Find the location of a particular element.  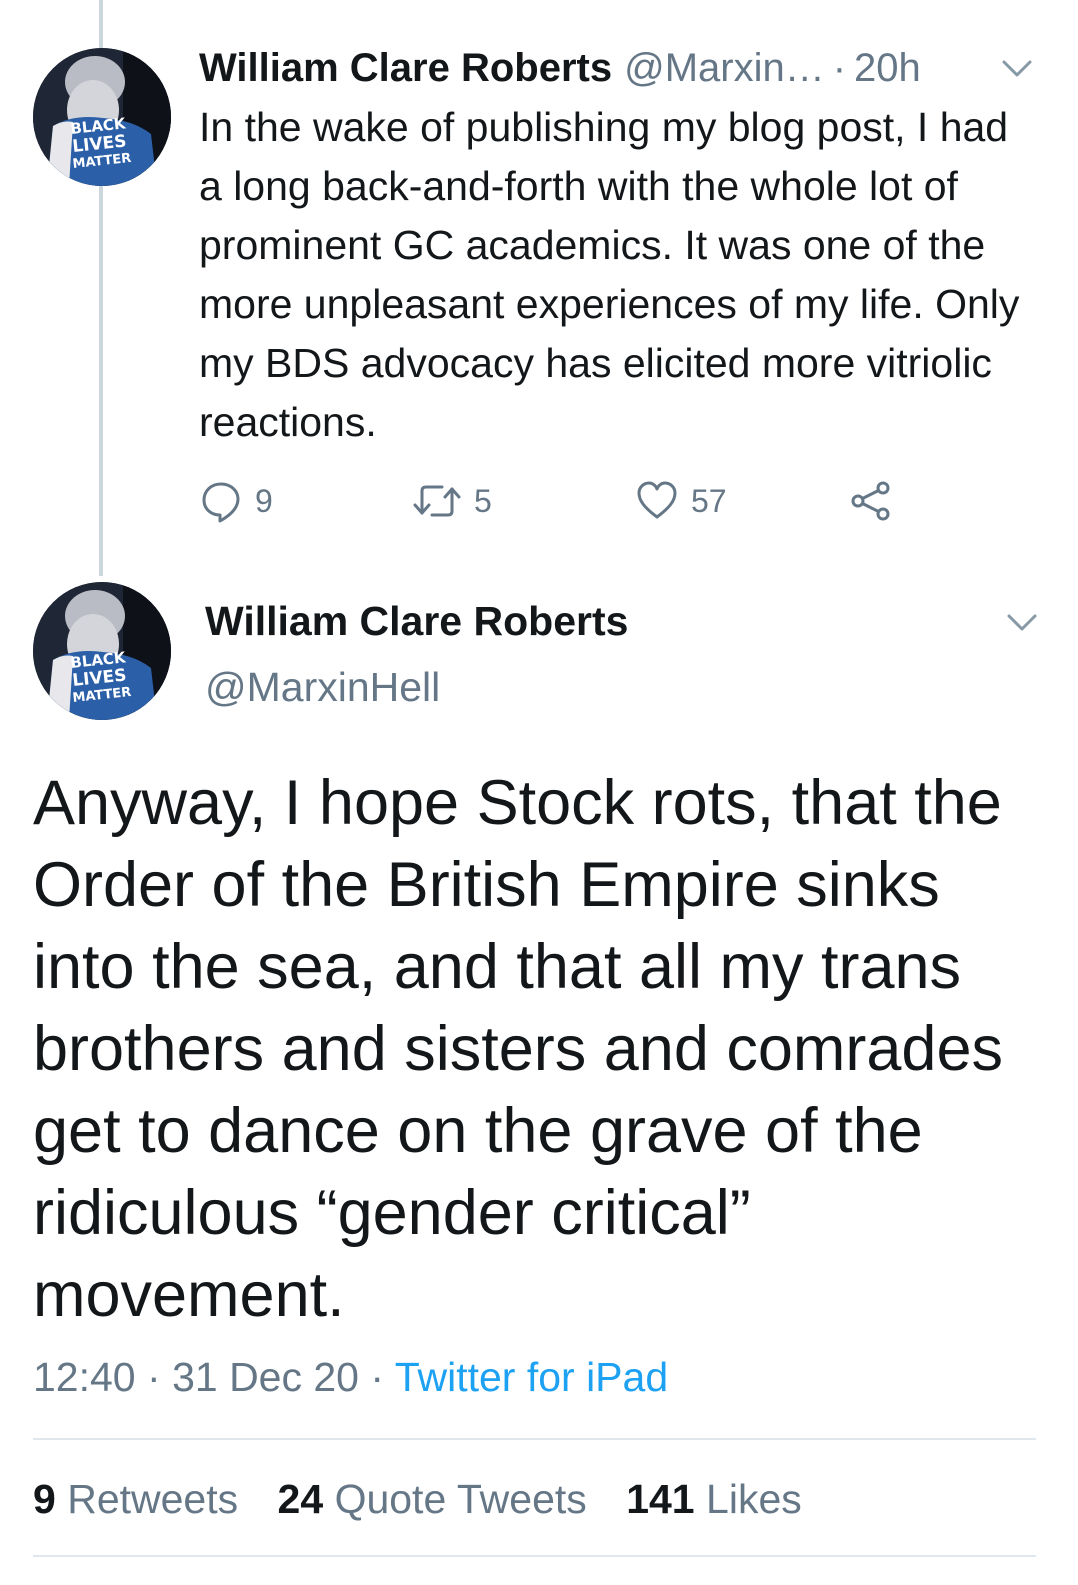

quote-tweets-count: 24 is located at coordinates (300, 1499).